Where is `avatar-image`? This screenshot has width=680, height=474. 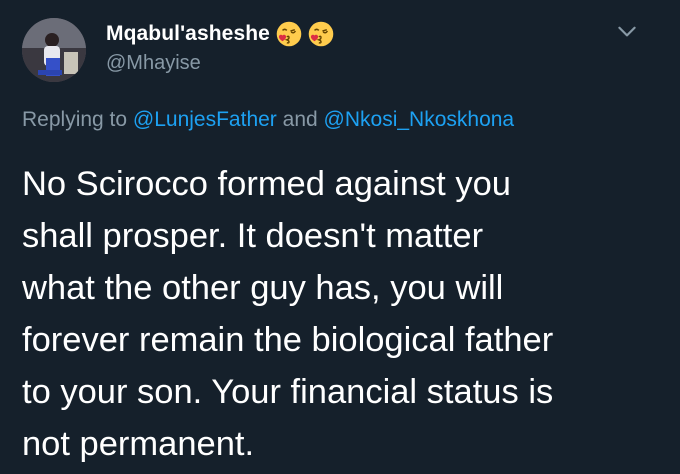
avatar-image is located at coordinates (54, 50).